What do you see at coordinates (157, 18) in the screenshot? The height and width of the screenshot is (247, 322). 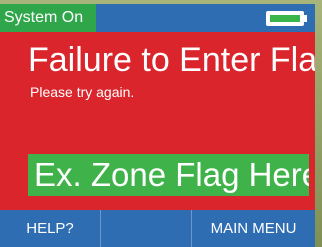 I see `status-bar: System On` at bounding box center [157, 18].